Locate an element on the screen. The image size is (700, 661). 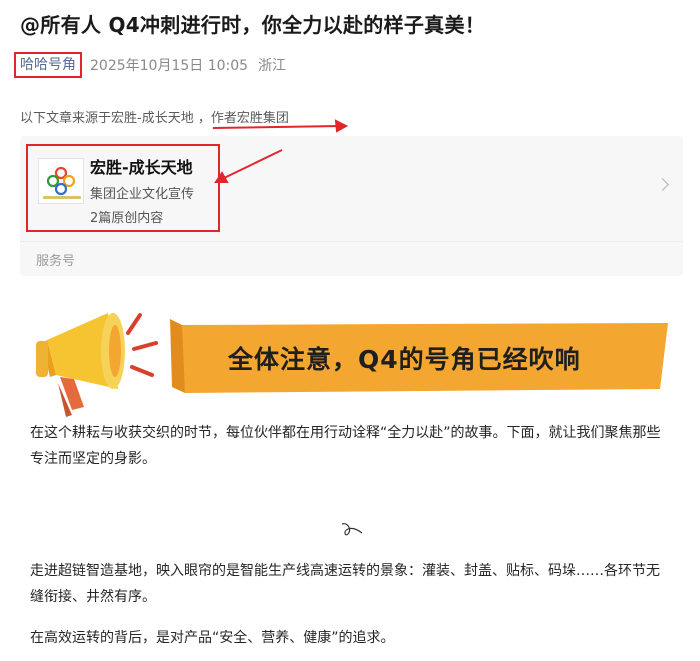
account-highlight-box: 宏胜-成长天地 集团企业文化宣传 2篇原创内容 is located at coordinates (123, 188).